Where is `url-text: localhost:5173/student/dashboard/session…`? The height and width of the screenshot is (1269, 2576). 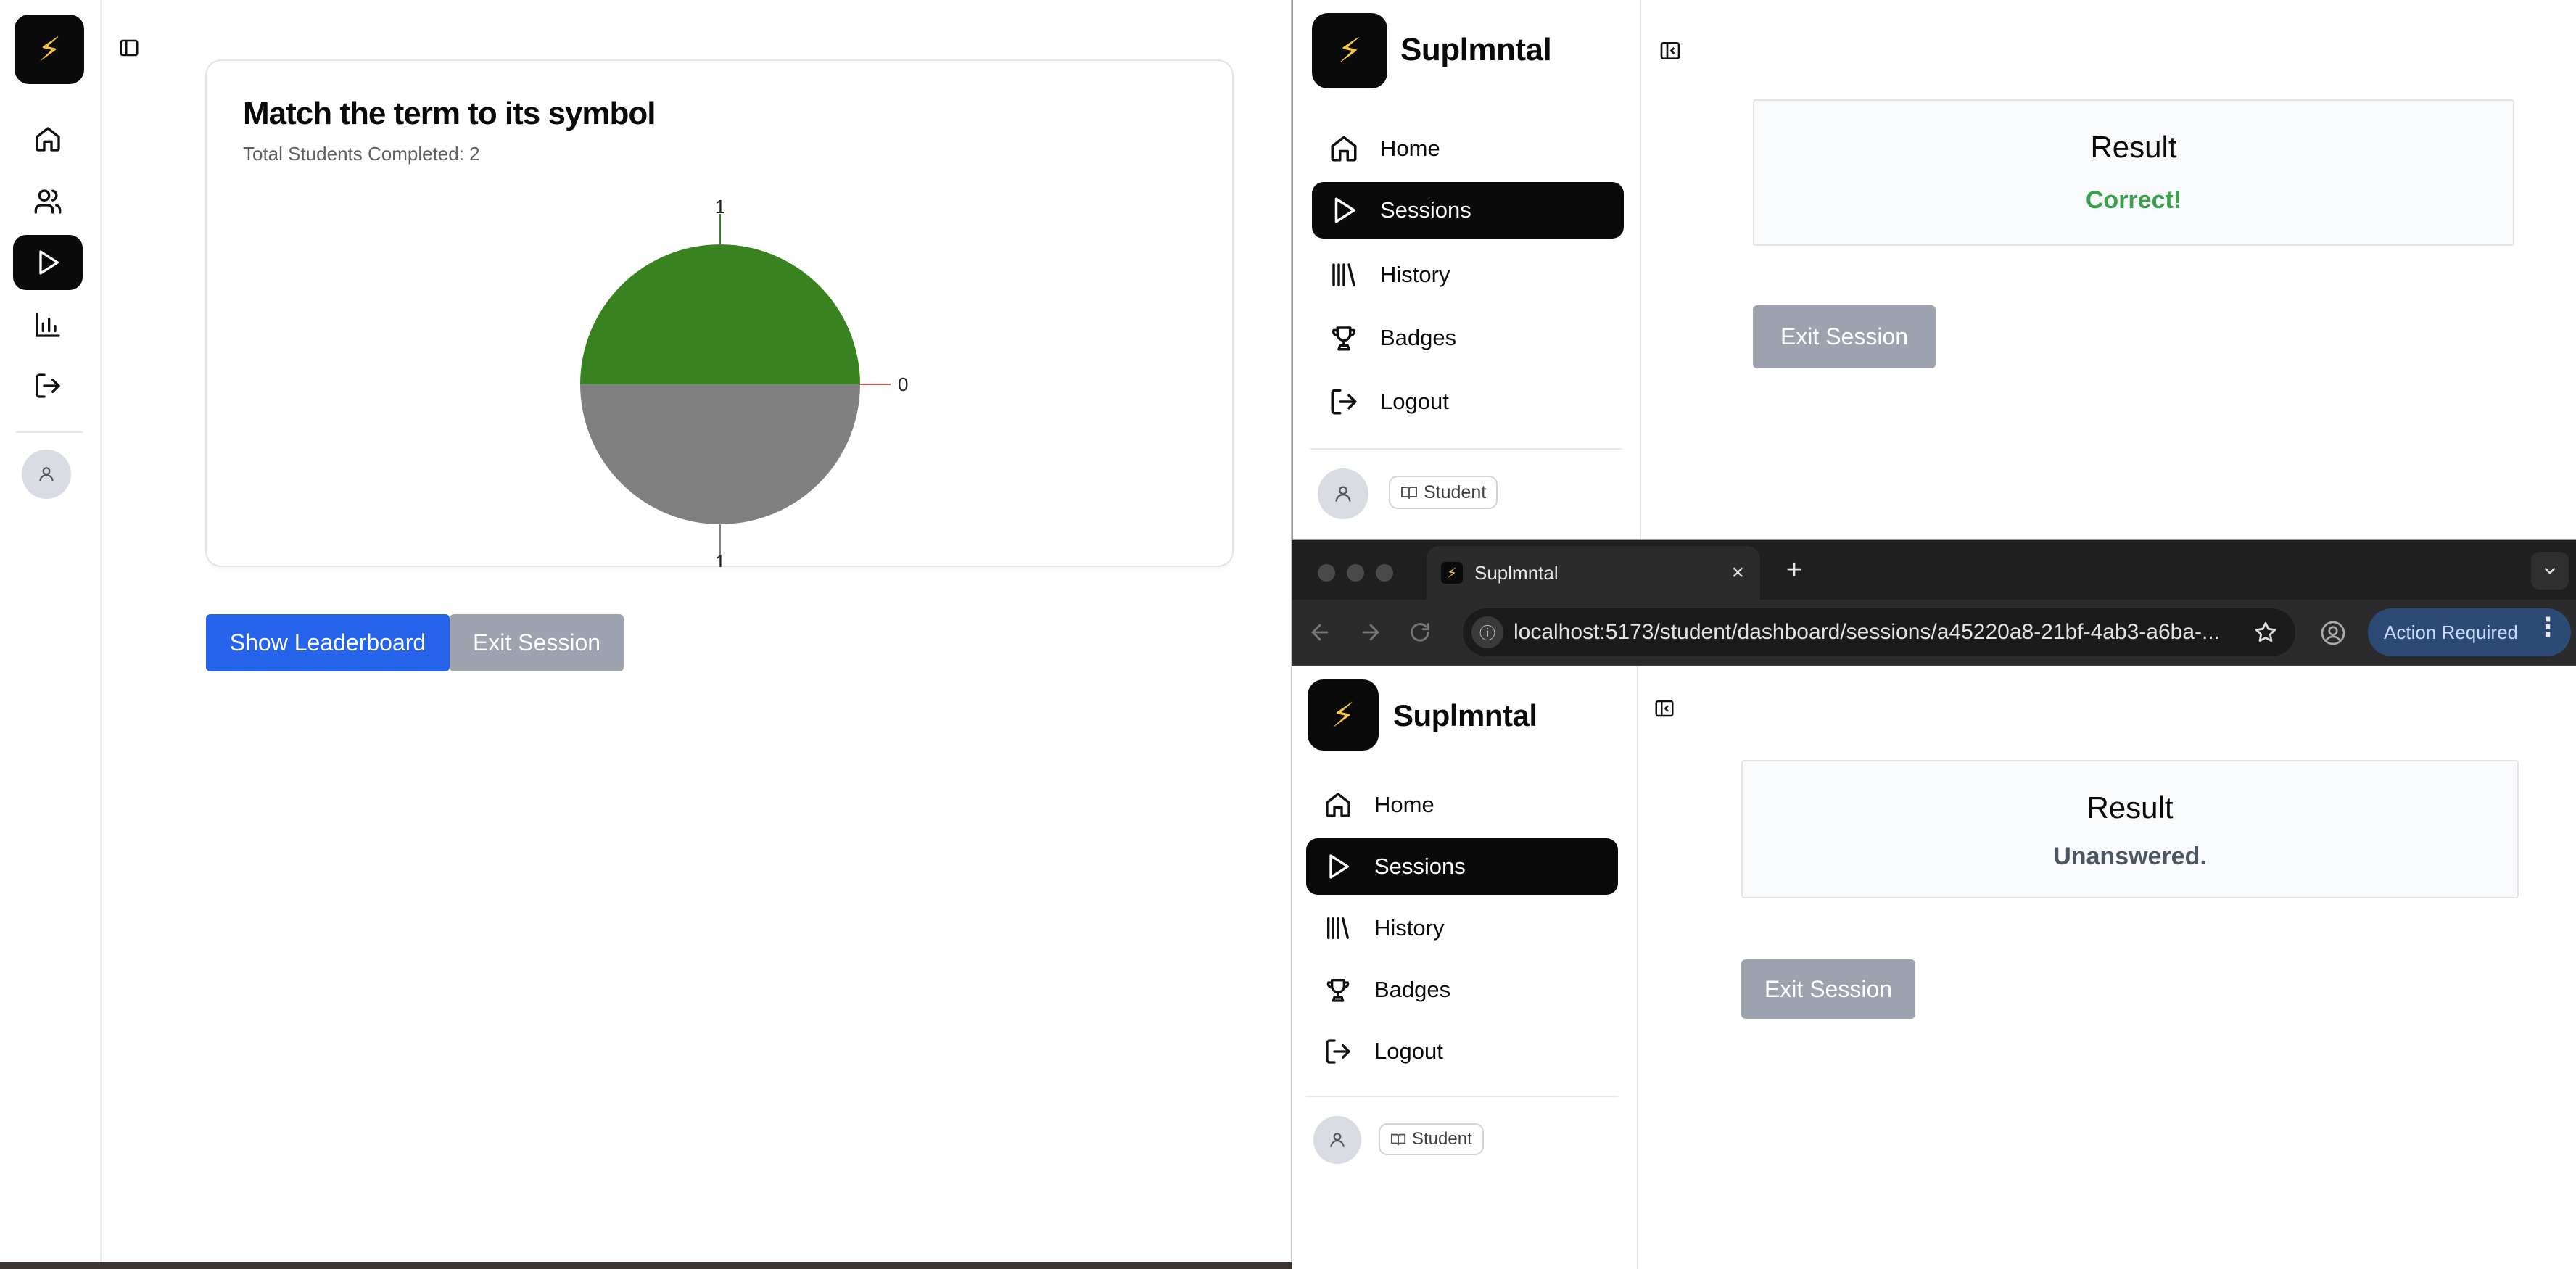
url-text: localhost:5173/student/dashboard/session… is located at coordinates (1867, 632).